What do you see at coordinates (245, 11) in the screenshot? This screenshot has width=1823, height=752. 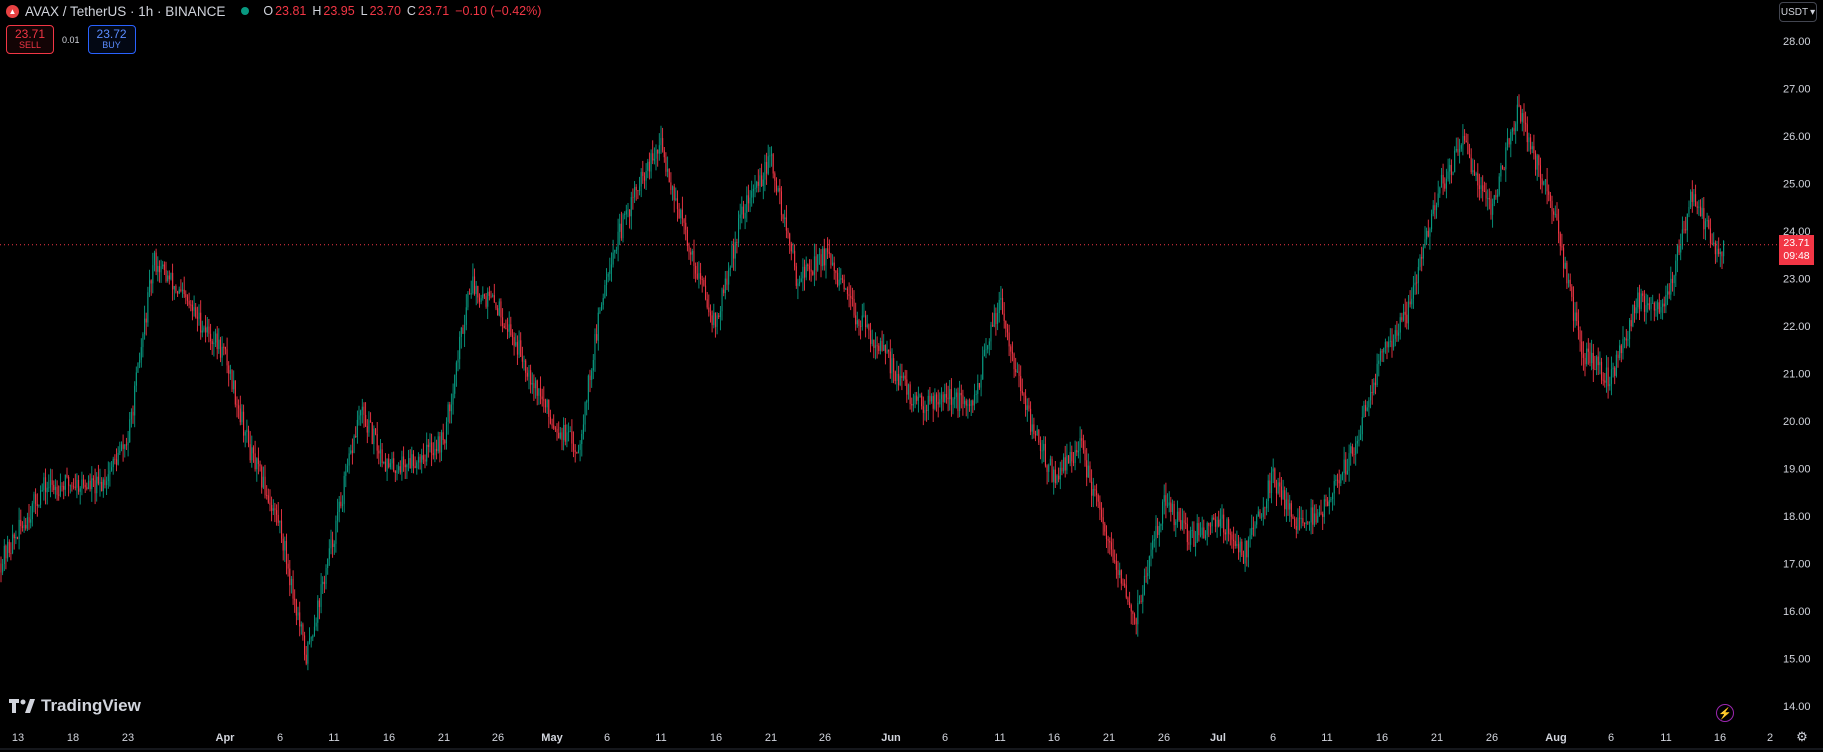 I see `market-status-icon` at bounding box center [245, 11].